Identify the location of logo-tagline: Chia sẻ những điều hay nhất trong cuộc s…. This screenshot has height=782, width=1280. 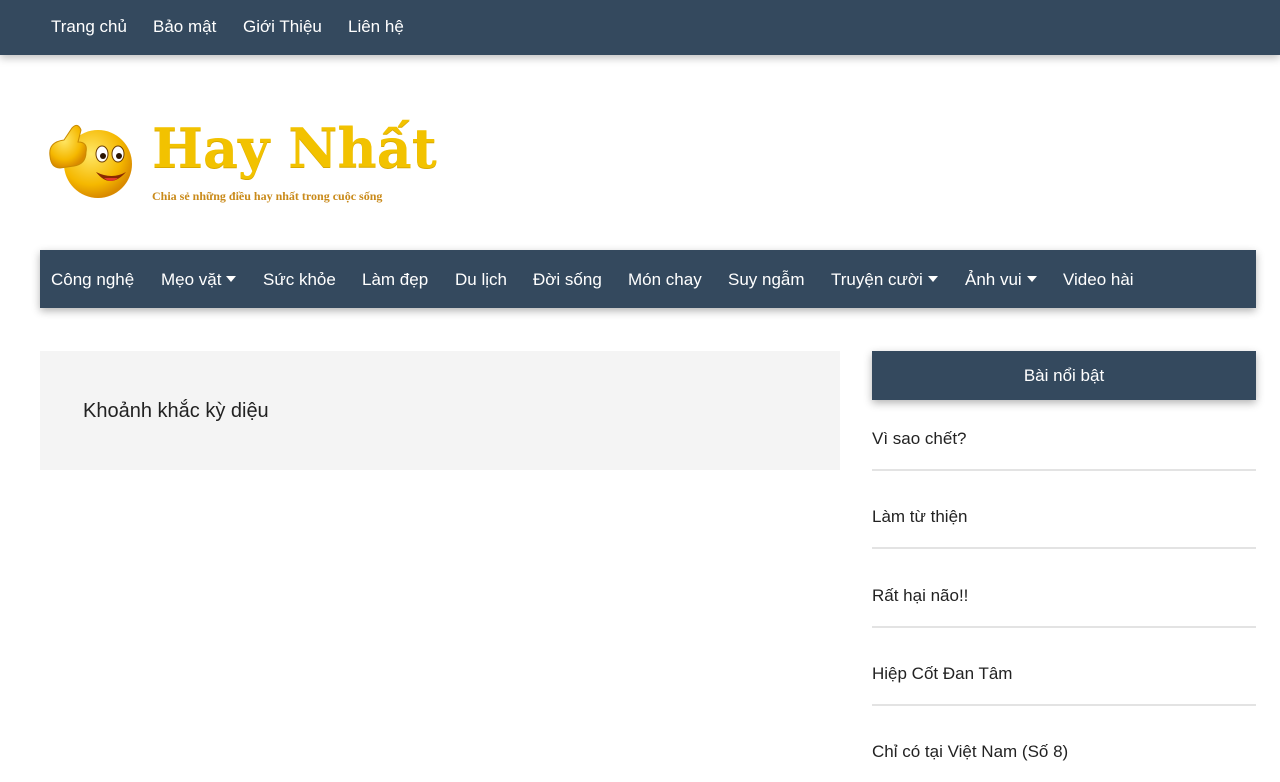
(267, 196).